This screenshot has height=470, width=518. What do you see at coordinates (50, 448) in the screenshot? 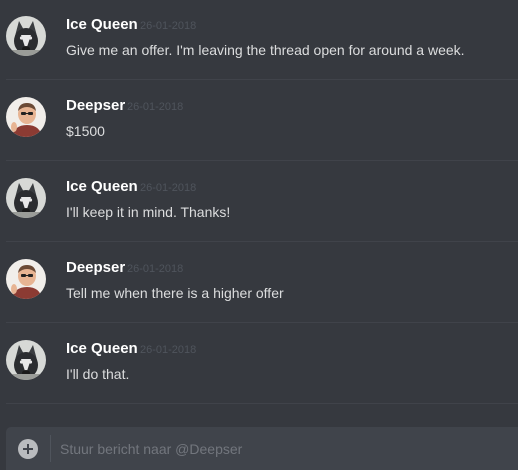
I see `composer-divider` at bounding box center [50, 448].